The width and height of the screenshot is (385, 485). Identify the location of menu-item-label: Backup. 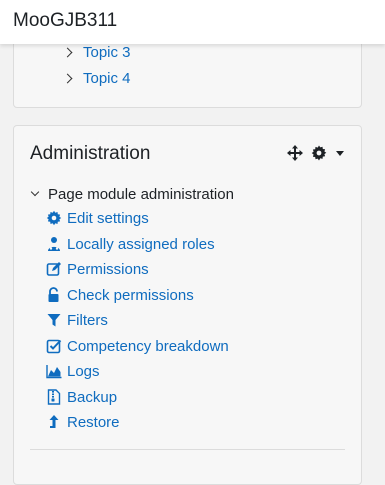
(92, 397).